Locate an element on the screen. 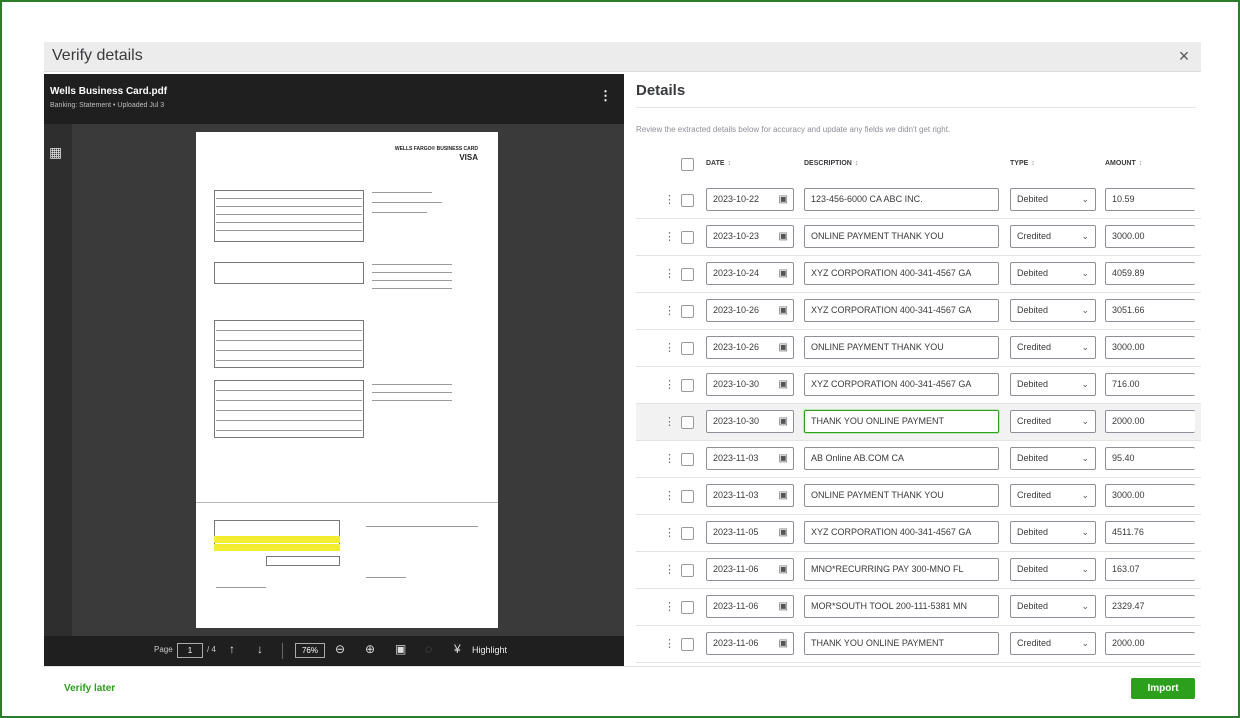  description-field: MOR*SOUTH TOOL 200-111-5381 MN is located at coordinates (901, 606).